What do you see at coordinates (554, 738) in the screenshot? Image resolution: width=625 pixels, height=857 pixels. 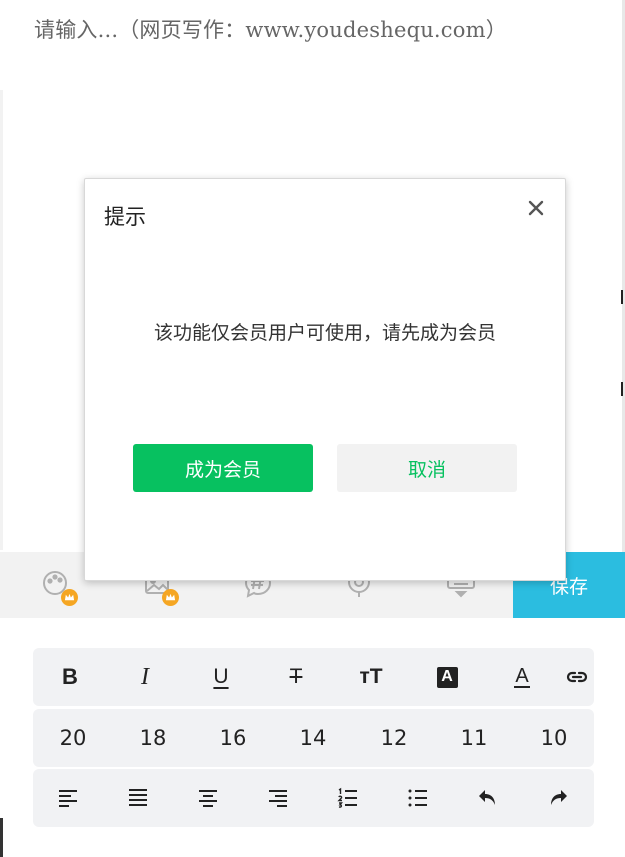 I see `font-size-option: 10` at bounding box center [554, 738].